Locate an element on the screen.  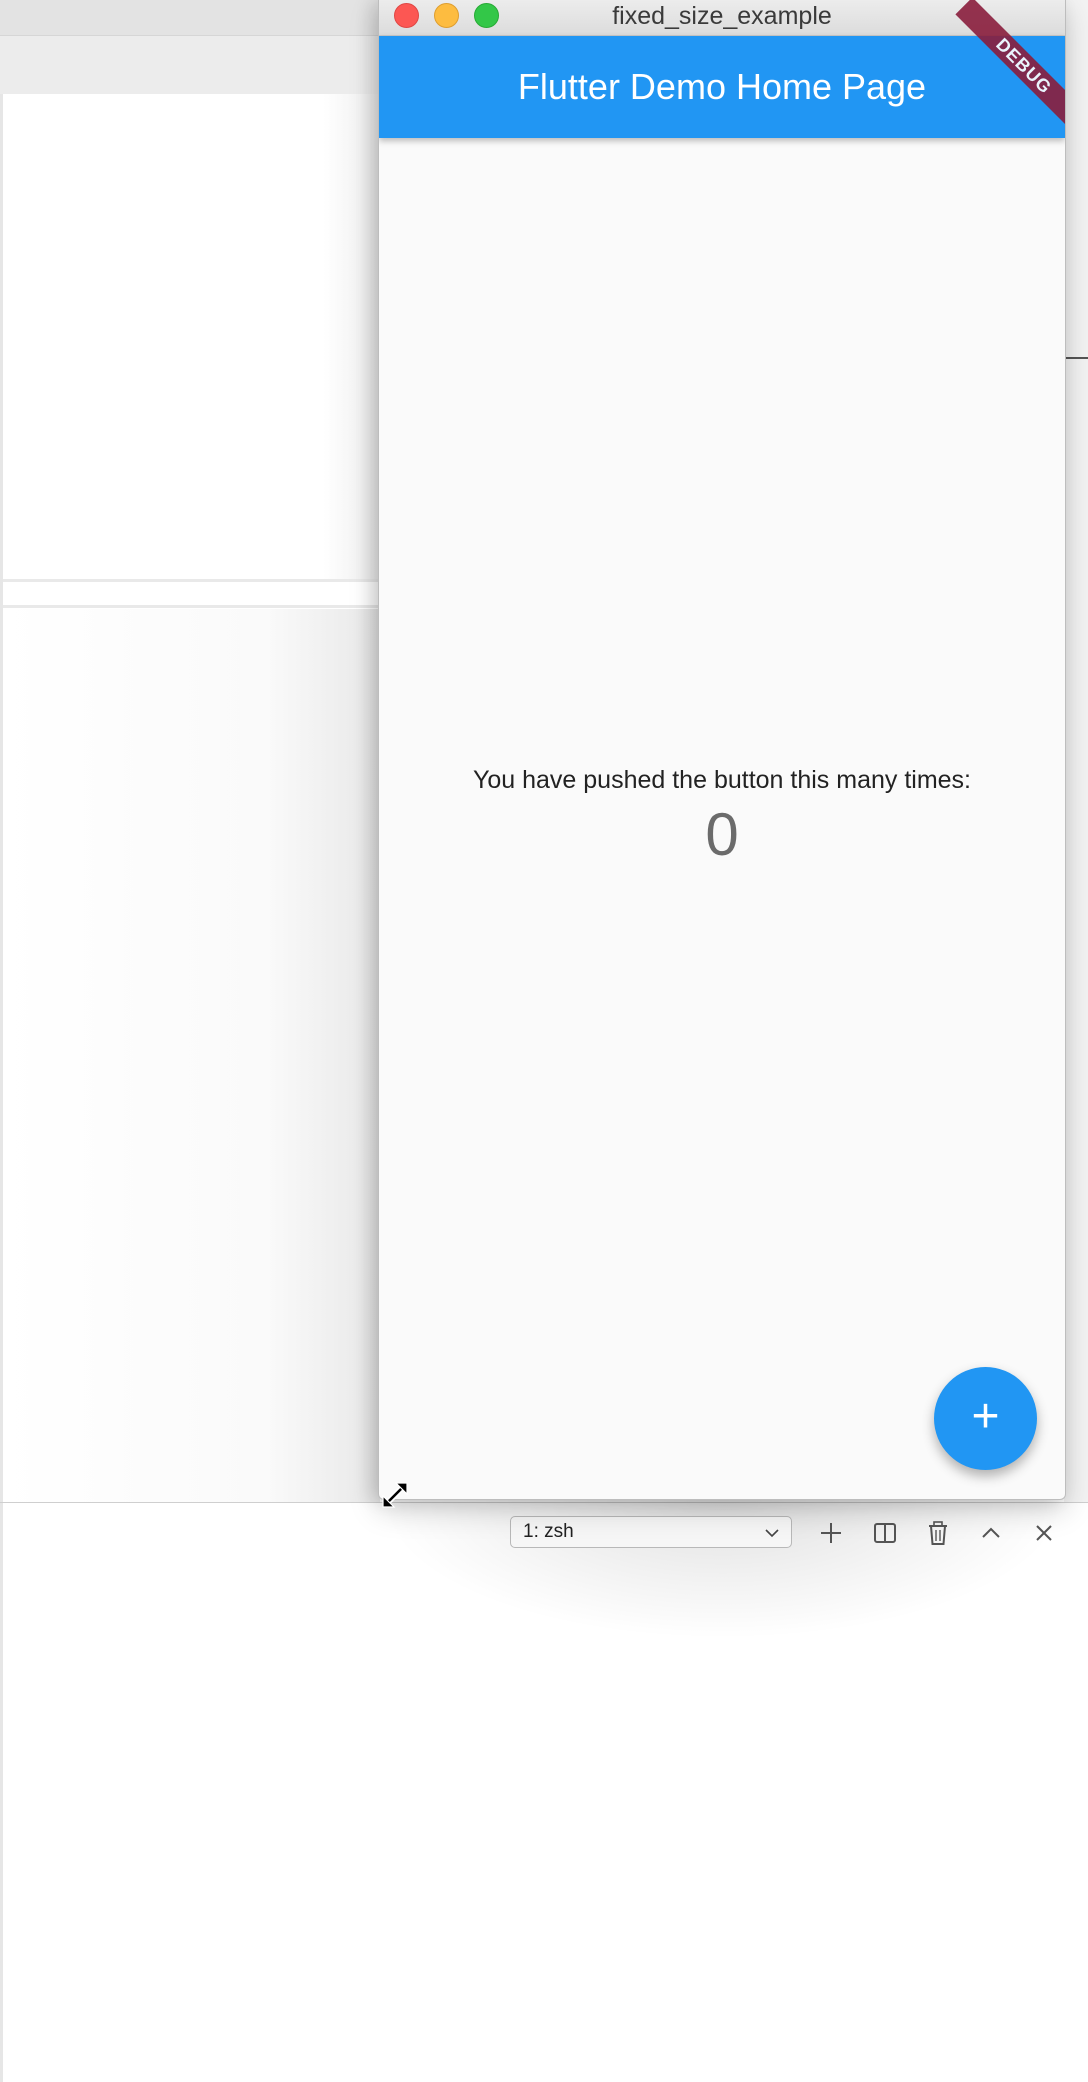
resize-cursor-icon is located at coordinates (395, 1495).